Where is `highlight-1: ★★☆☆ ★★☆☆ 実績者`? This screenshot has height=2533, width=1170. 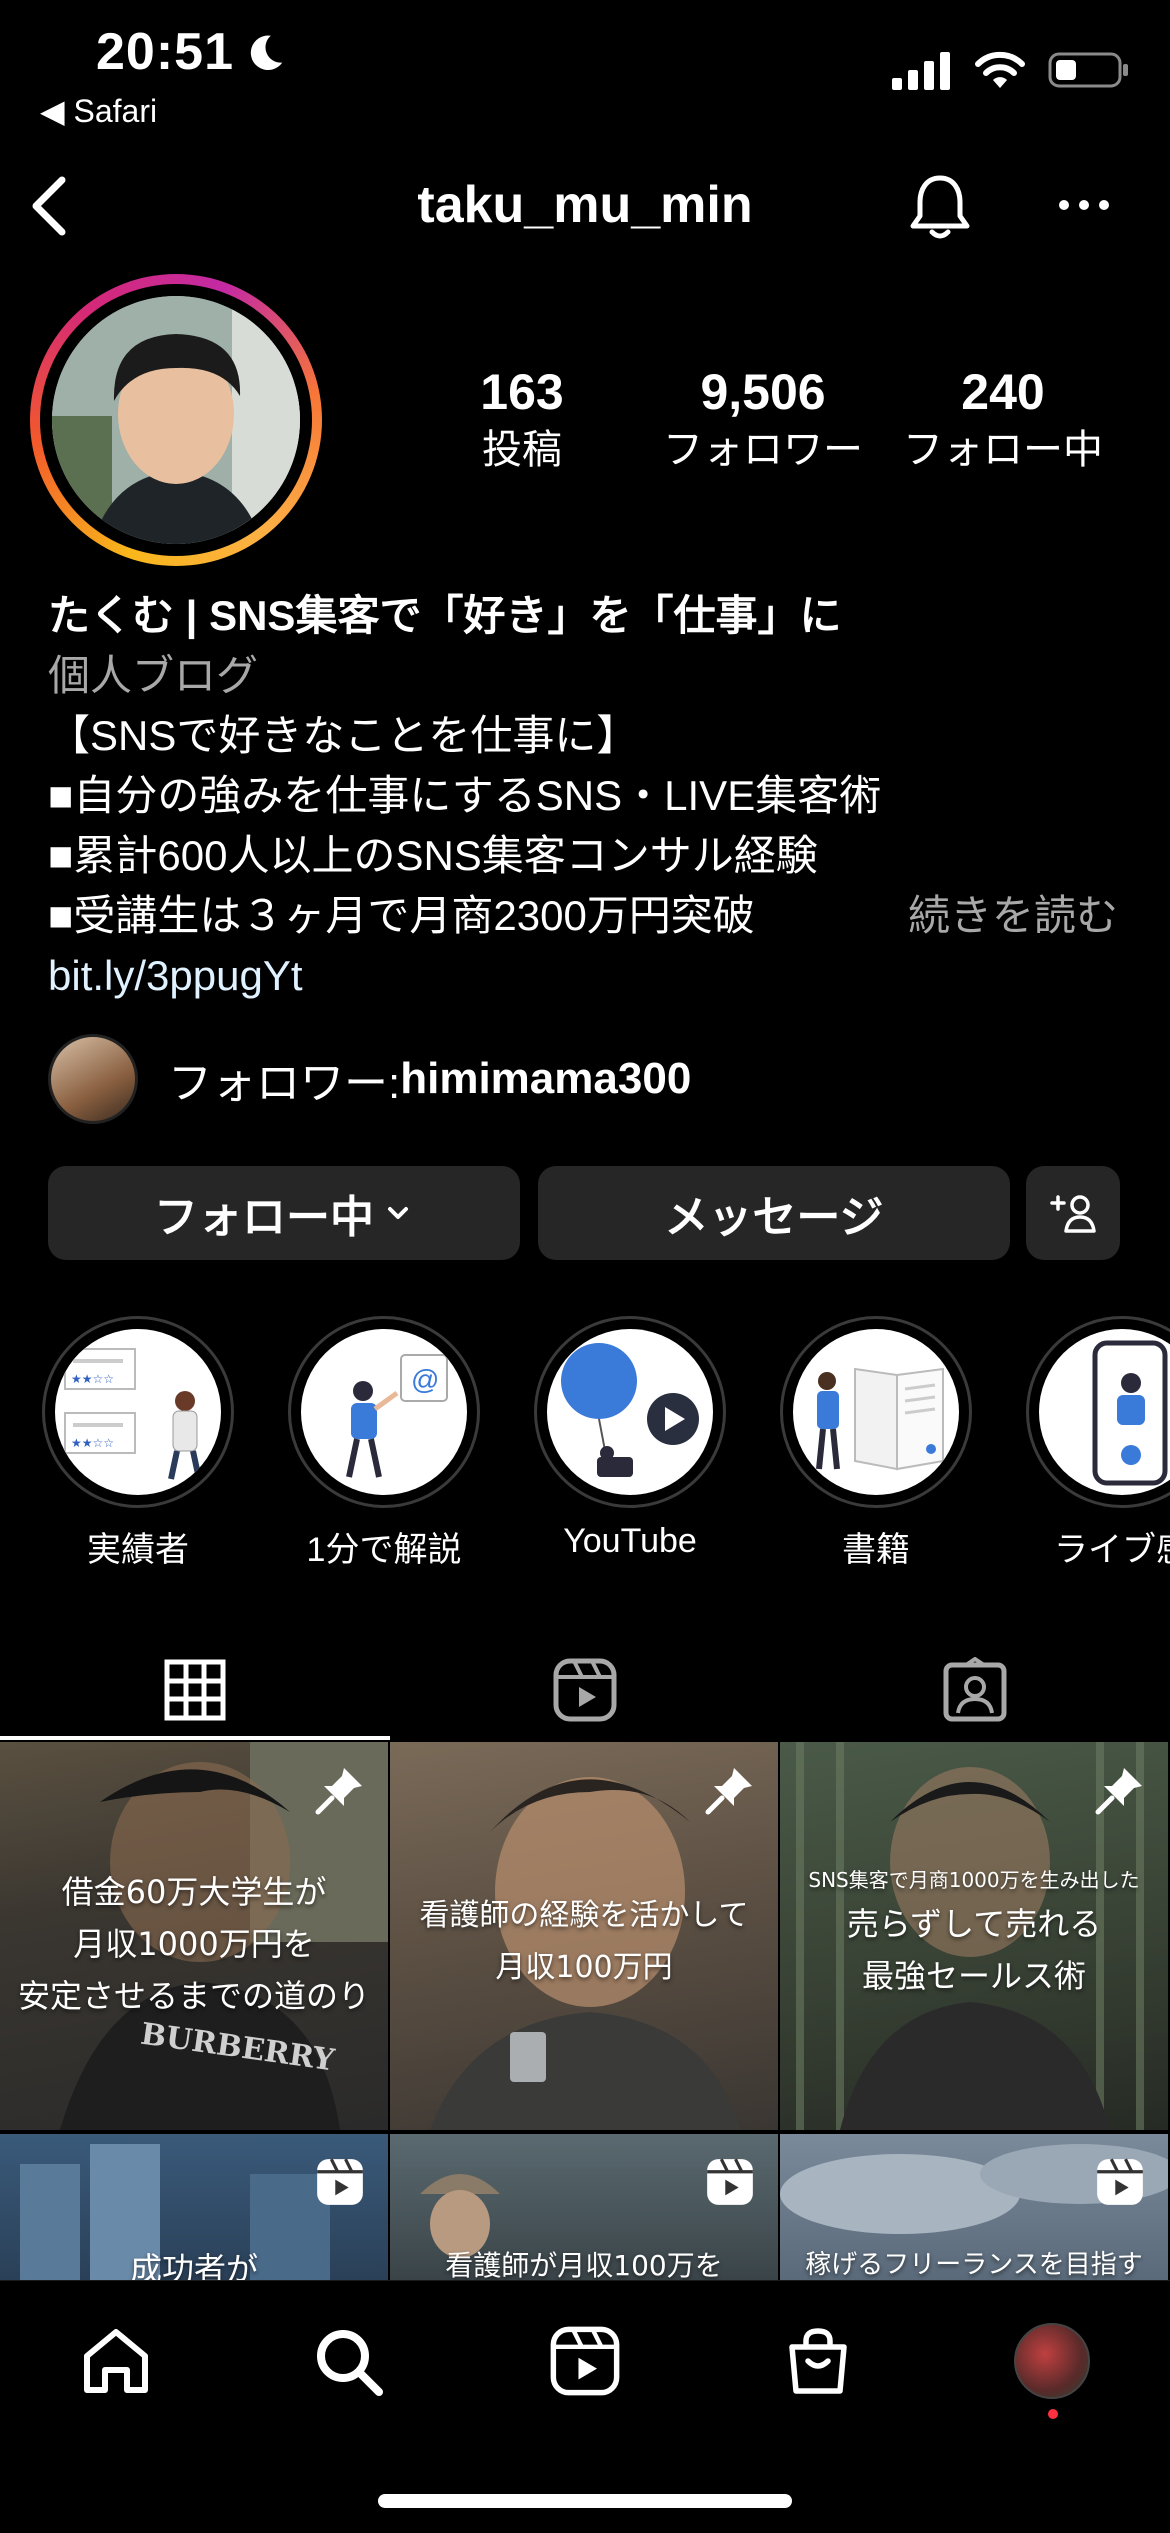 highlight-1: ★★☆☆ ★★☆☆ 実績者 is located at coordinates (138, 1443).